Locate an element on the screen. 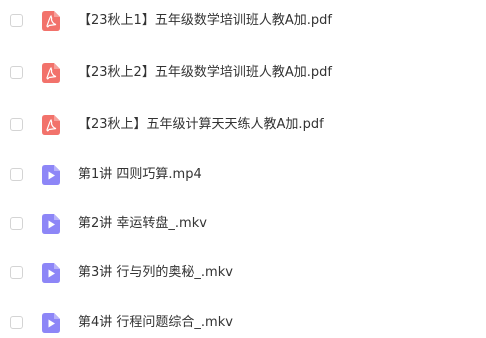  file-name: 【23秋上2】五年级数学培训班人教A加.pdf is located at coordinates (205, 73).